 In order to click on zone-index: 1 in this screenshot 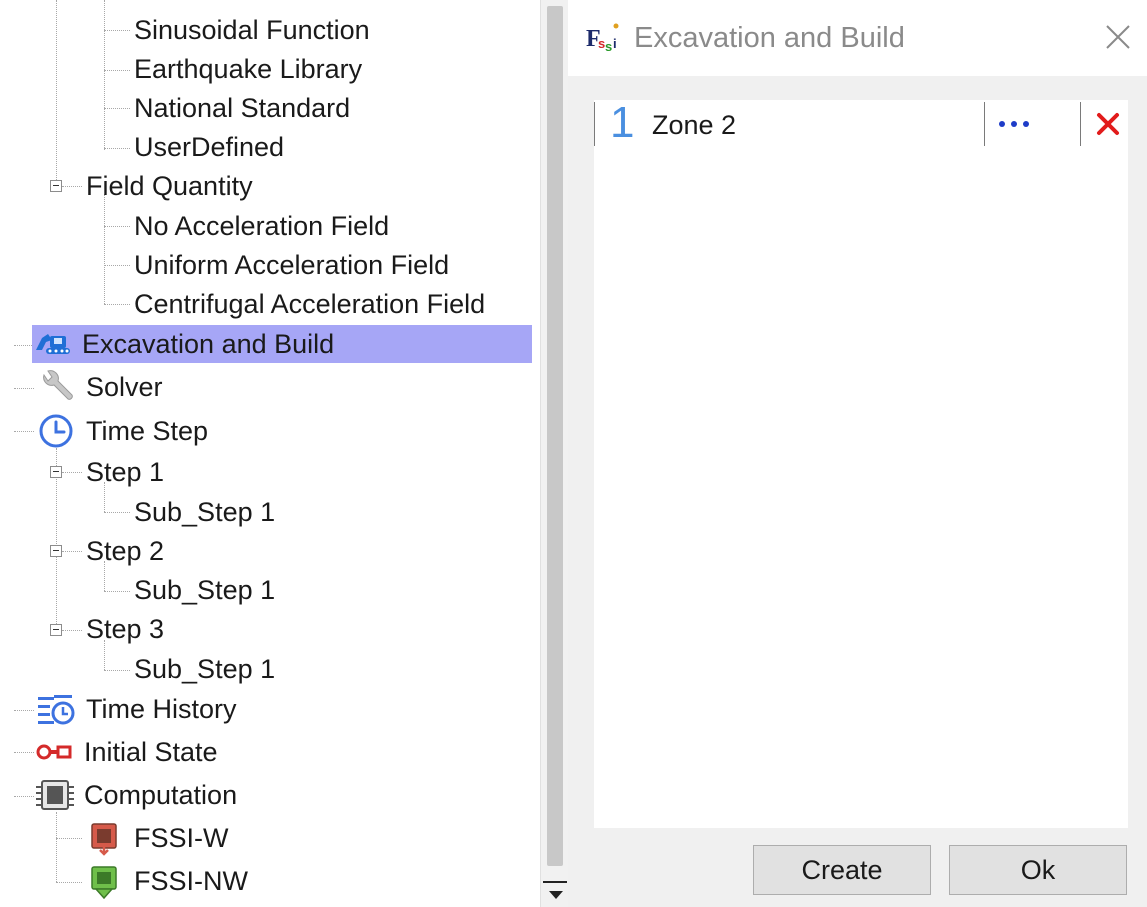, I will do `click(622, 122)`.